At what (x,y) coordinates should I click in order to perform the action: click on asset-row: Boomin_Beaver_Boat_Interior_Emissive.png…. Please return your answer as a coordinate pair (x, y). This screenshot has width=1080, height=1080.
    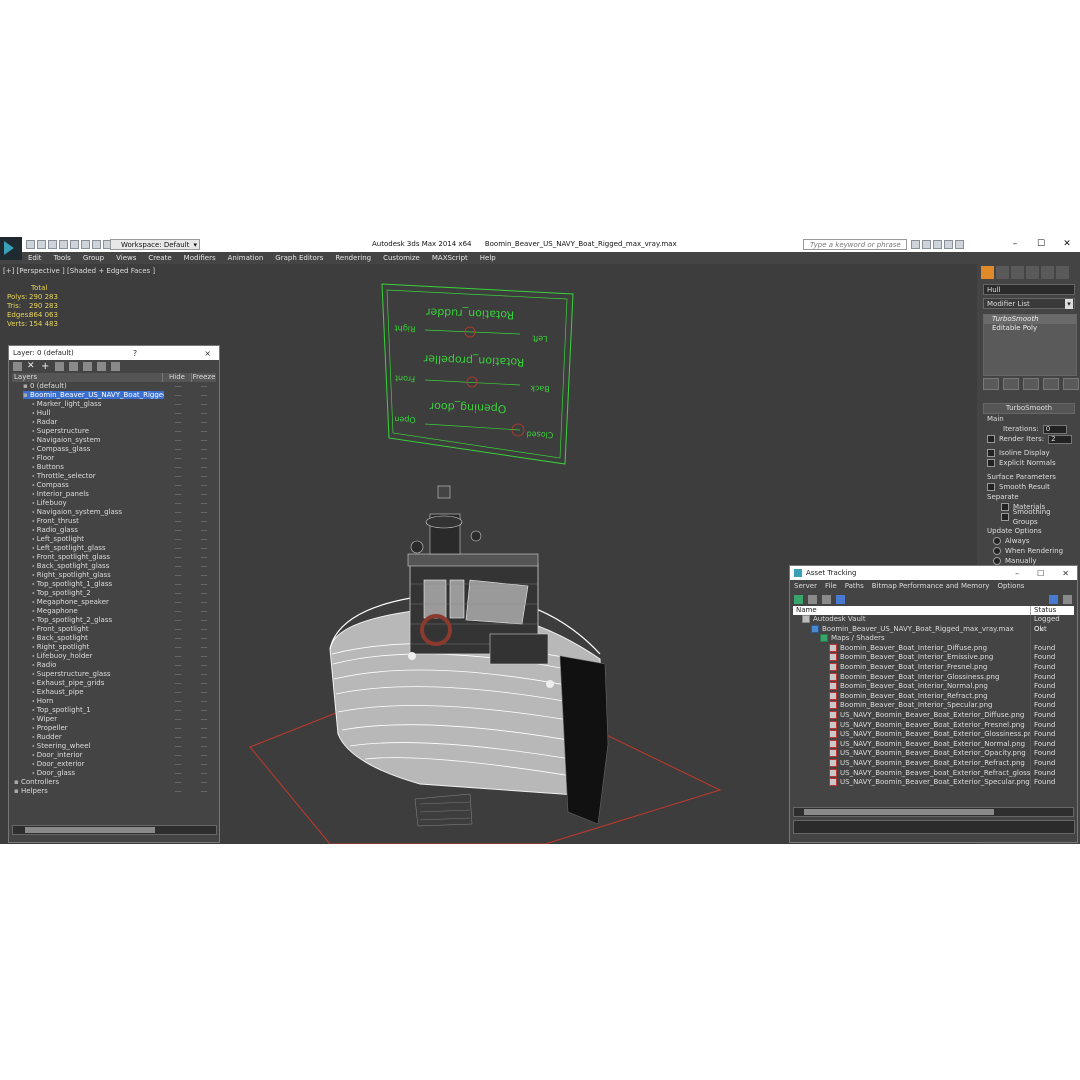
    Looking at the image, I should click on (933, 658).